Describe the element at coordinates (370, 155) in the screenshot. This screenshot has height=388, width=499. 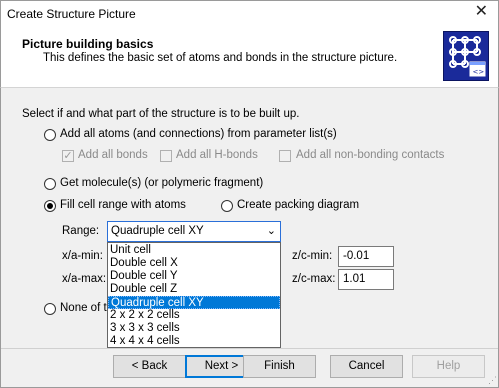
I see `label-add-all-nonbonding: Add all non-bonding contacts` at that location.